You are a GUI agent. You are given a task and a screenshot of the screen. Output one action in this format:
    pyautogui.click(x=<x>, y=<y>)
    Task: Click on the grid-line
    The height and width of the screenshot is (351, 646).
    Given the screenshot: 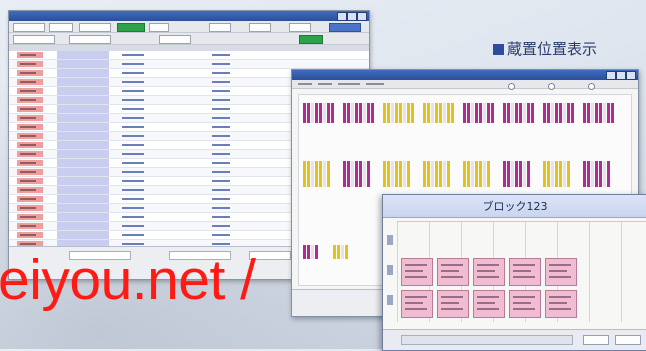 What is the action you would take?
    pyautogui.click(x=621, y=272)
    